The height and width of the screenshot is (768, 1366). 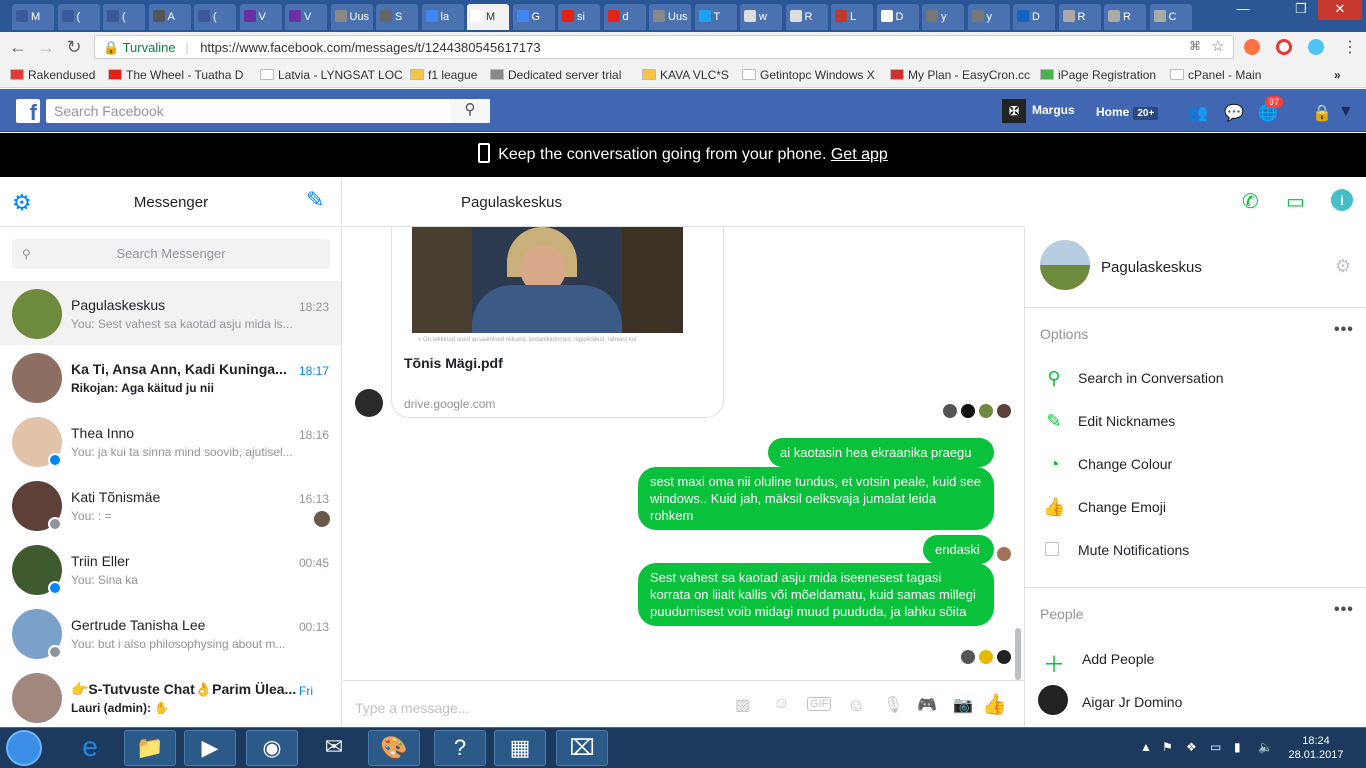 I want to click on browser-tab: la, so click(x=442, y=17).